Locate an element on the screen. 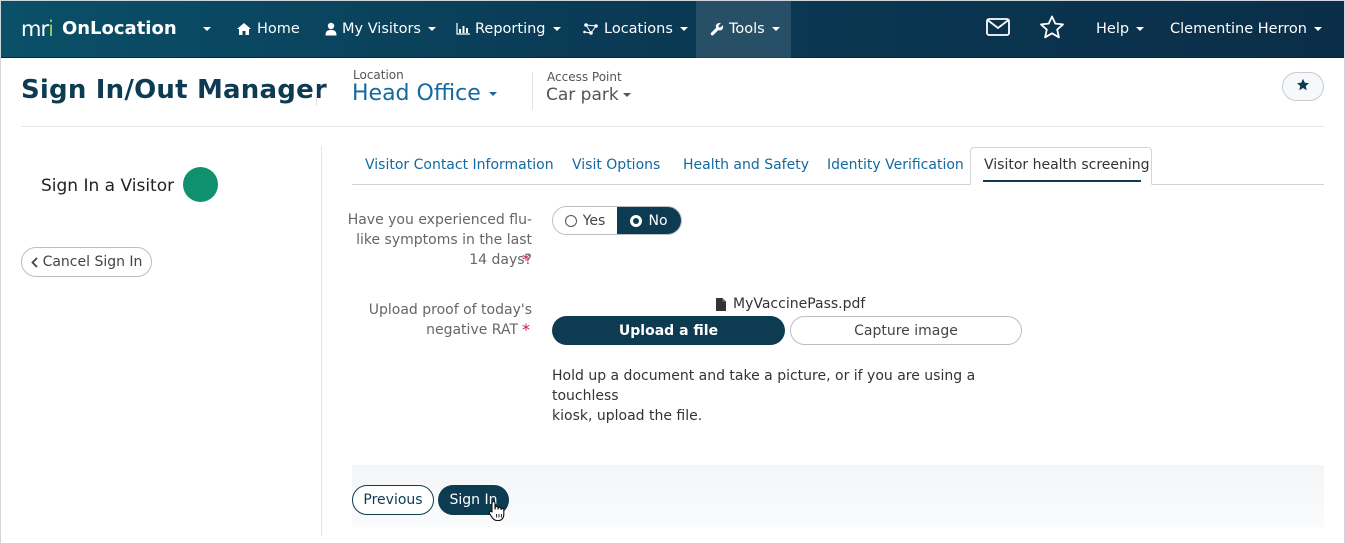 This screenshot has width=1345, height=544. nav-reporting: Reporting is located at coordinates (508, 28).